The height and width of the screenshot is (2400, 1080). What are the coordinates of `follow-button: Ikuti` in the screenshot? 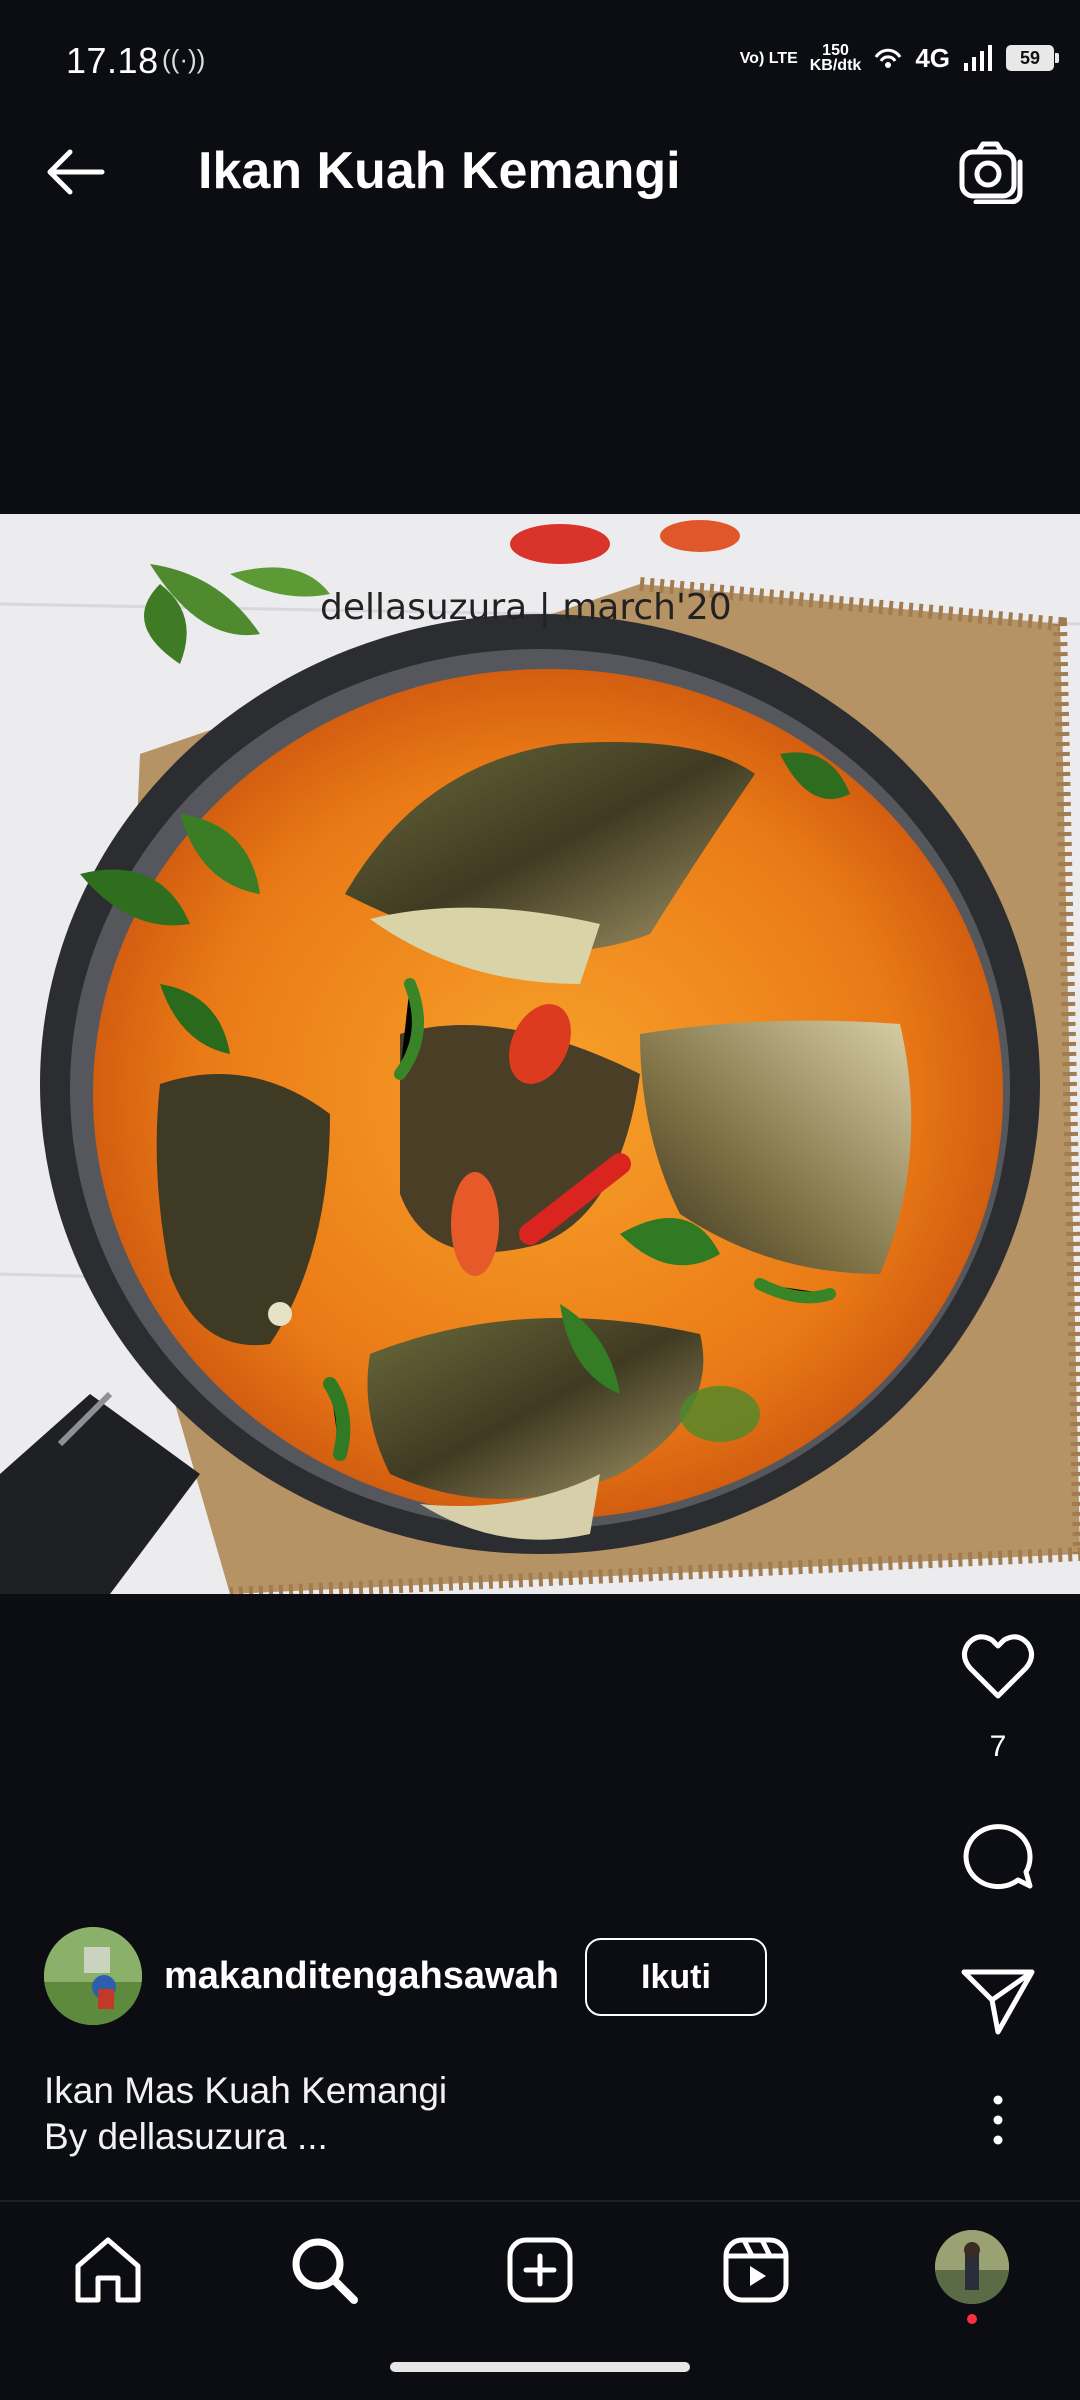 It's located at (676, 1977).